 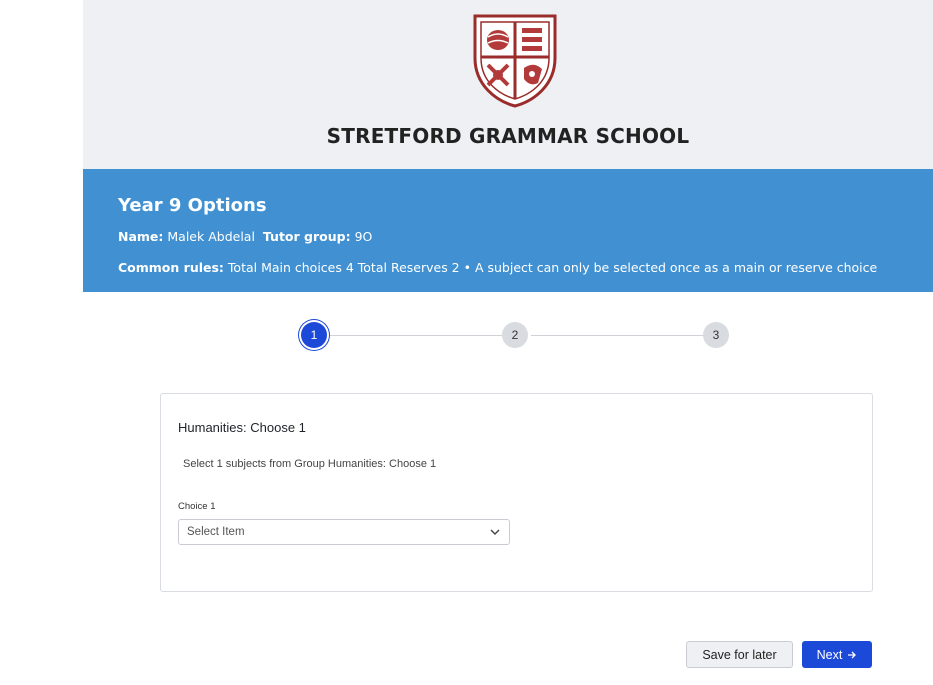 I want to click on chevron-down-icon, so click(x=495, y=532).